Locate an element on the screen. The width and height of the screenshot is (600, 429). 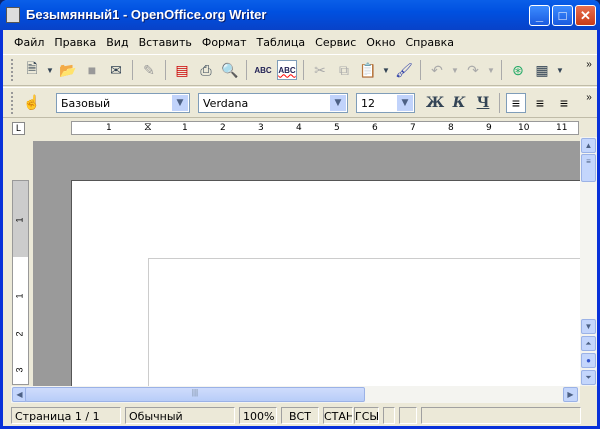
cut-icon: ✂ is located at coordinates (320, 70).